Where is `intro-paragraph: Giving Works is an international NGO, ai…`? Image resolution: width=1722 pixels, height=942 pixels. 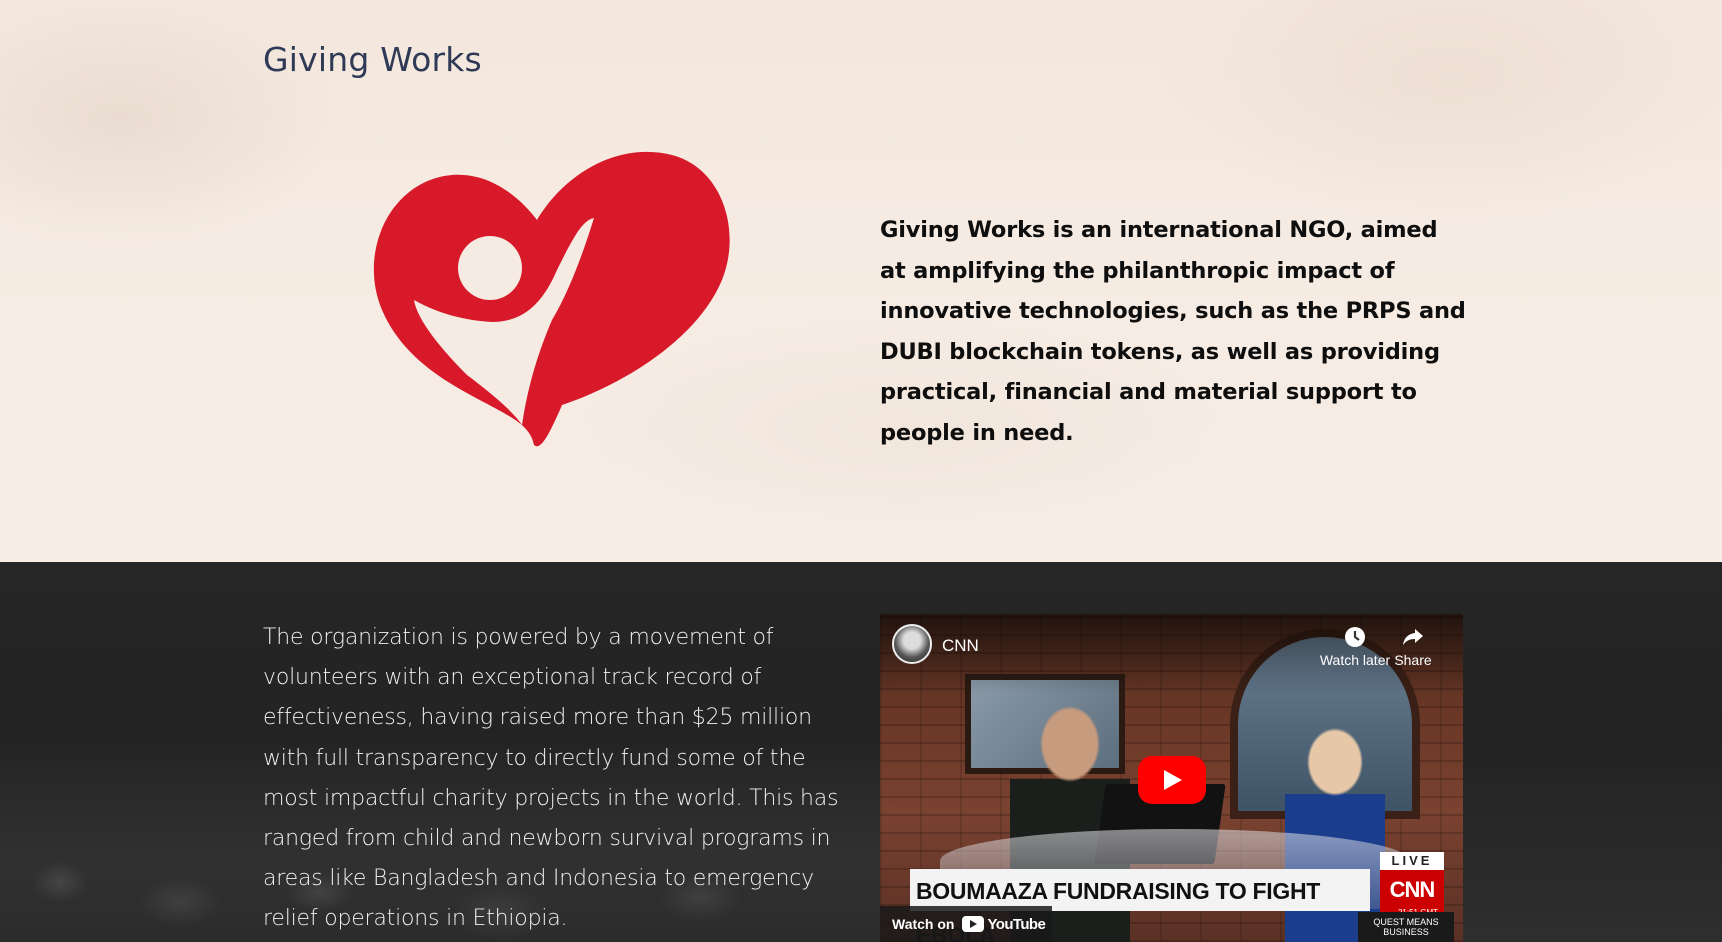
intro-paragraph: Giving Works is an international NGO, ai… is located at coordinates (1173, 331).